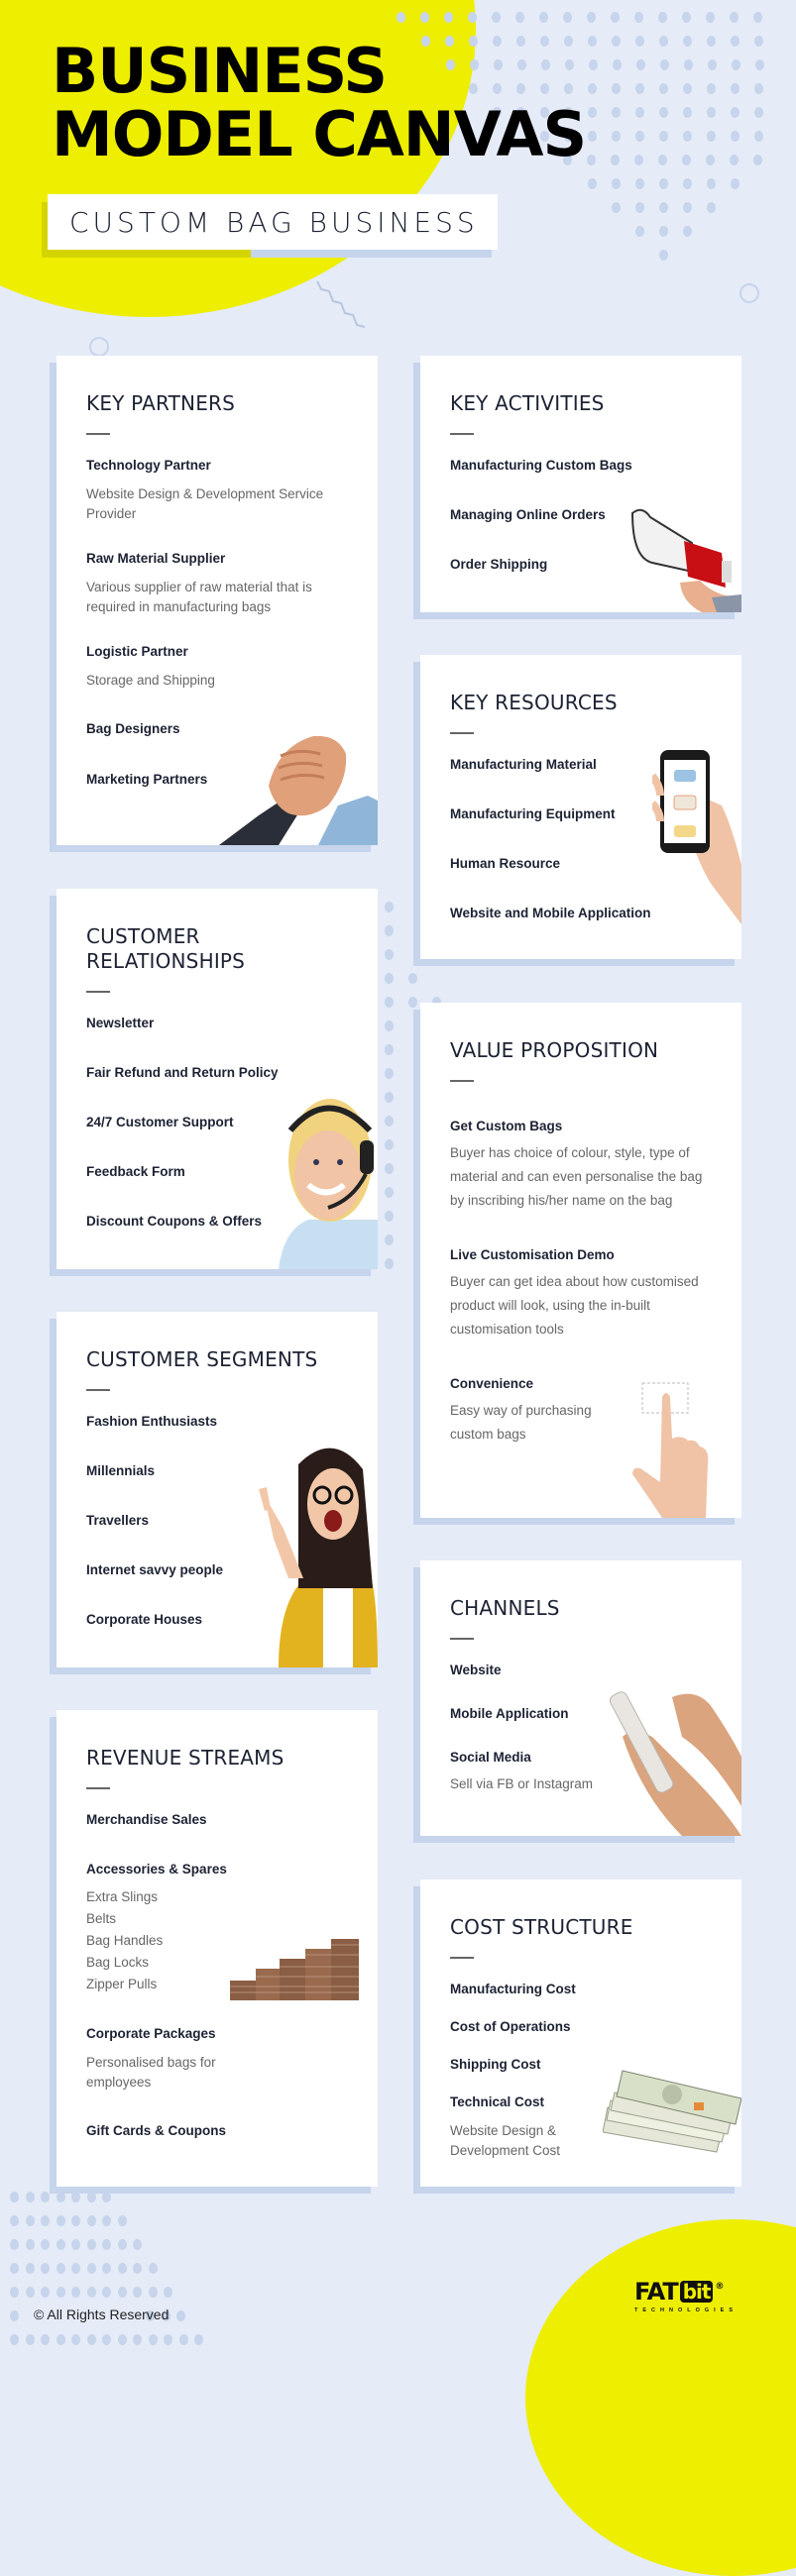 The height and width of the screenshot is (2576, 796). I want to click on item-title: Cost of Operations, so click(510, 2026).